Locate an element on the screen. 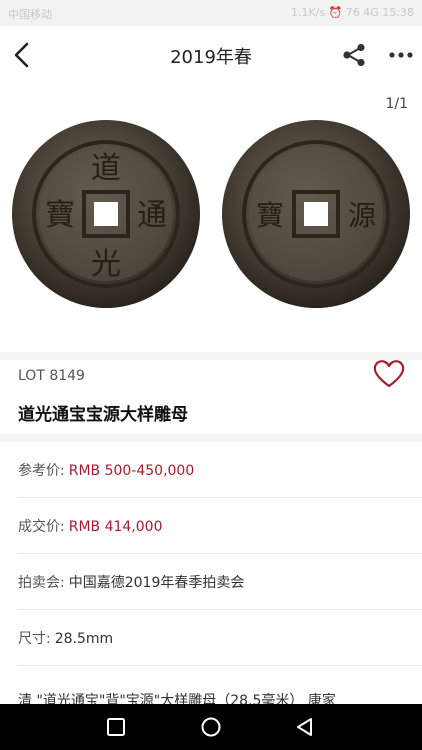 The image size is (422, 750). hammer-price-value: RMB 414,000 is located at coordinates (115, 527).